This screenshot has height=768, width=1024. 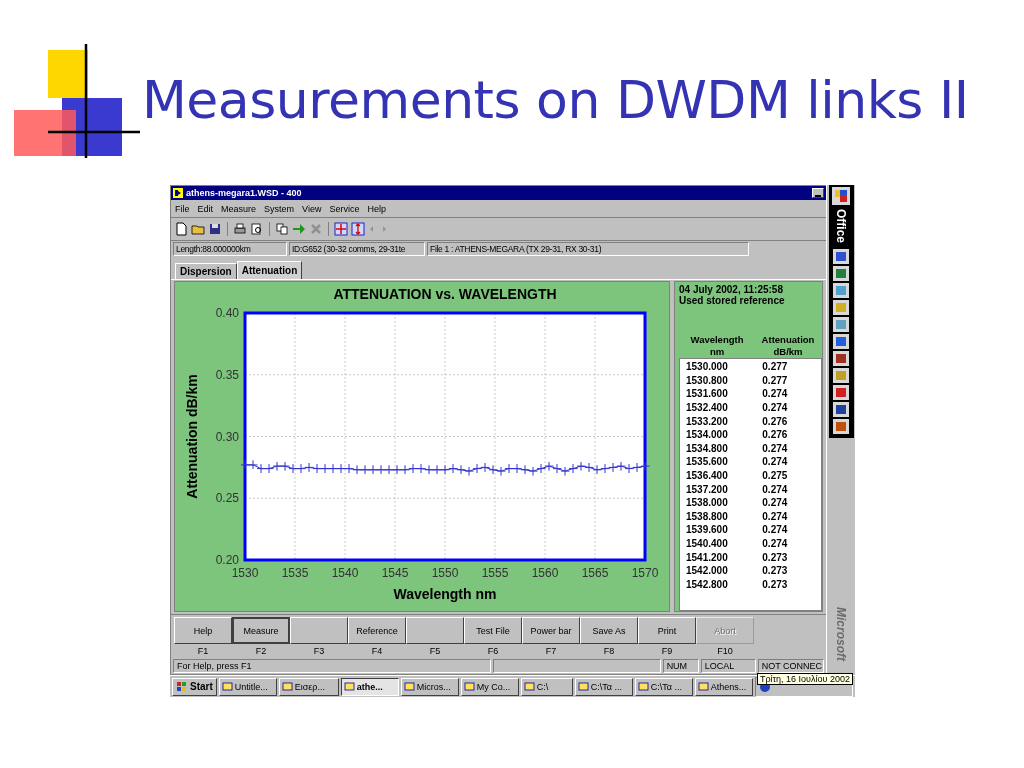 What do you see at coordinates (282, 229) in the screenshot?
I see `copy-icon` at bounding box center [282, 229].